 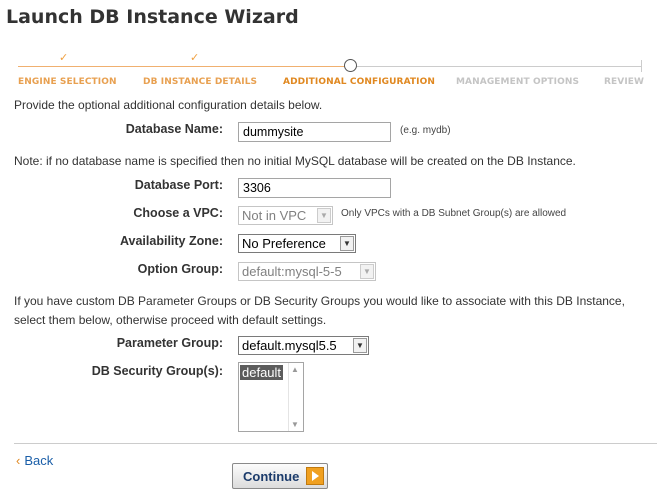 I want to click on option-group-label: Option Group:, so click(x=180, y=269).